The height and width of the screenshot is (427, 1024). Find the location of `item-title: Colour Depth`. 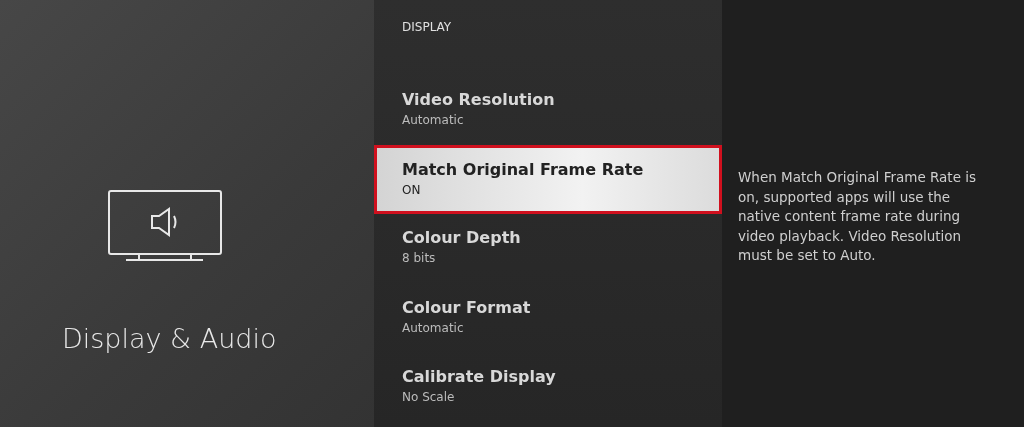

item-title: Colour Depth is located at coordinates (461, 238).